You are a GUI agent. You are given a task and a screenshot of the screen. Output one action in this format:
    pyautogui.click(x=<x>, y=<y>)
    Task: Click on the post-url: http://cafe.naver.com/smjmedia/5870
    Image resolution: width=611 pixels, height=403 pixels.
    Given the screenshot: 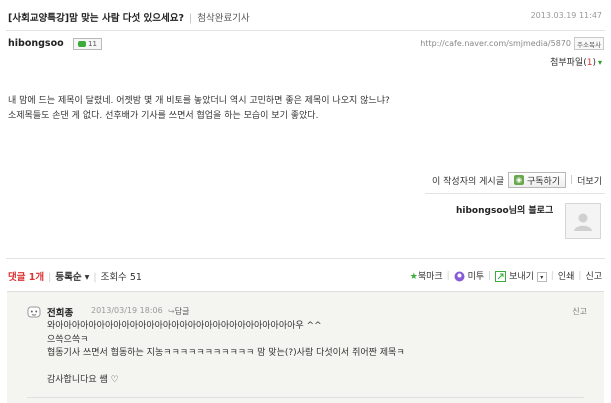 What is the action you would take?
    pyautogui.click(x=495, y=43)
    